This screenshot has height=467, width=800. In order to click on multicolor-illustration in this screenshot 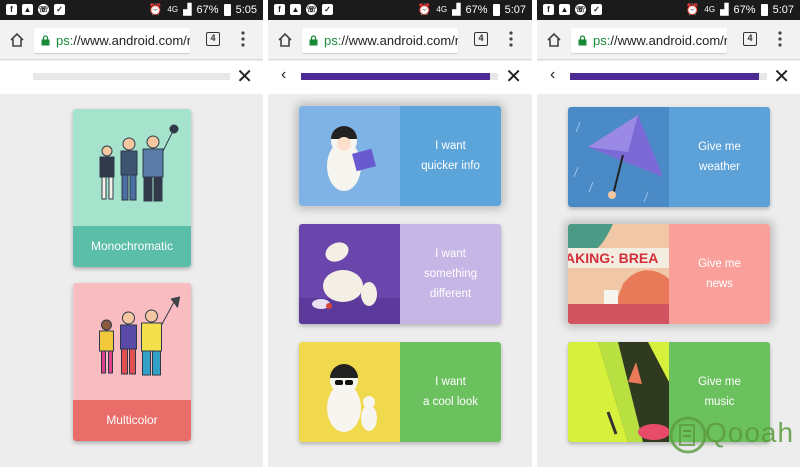, I will do `click(132, 341)`.